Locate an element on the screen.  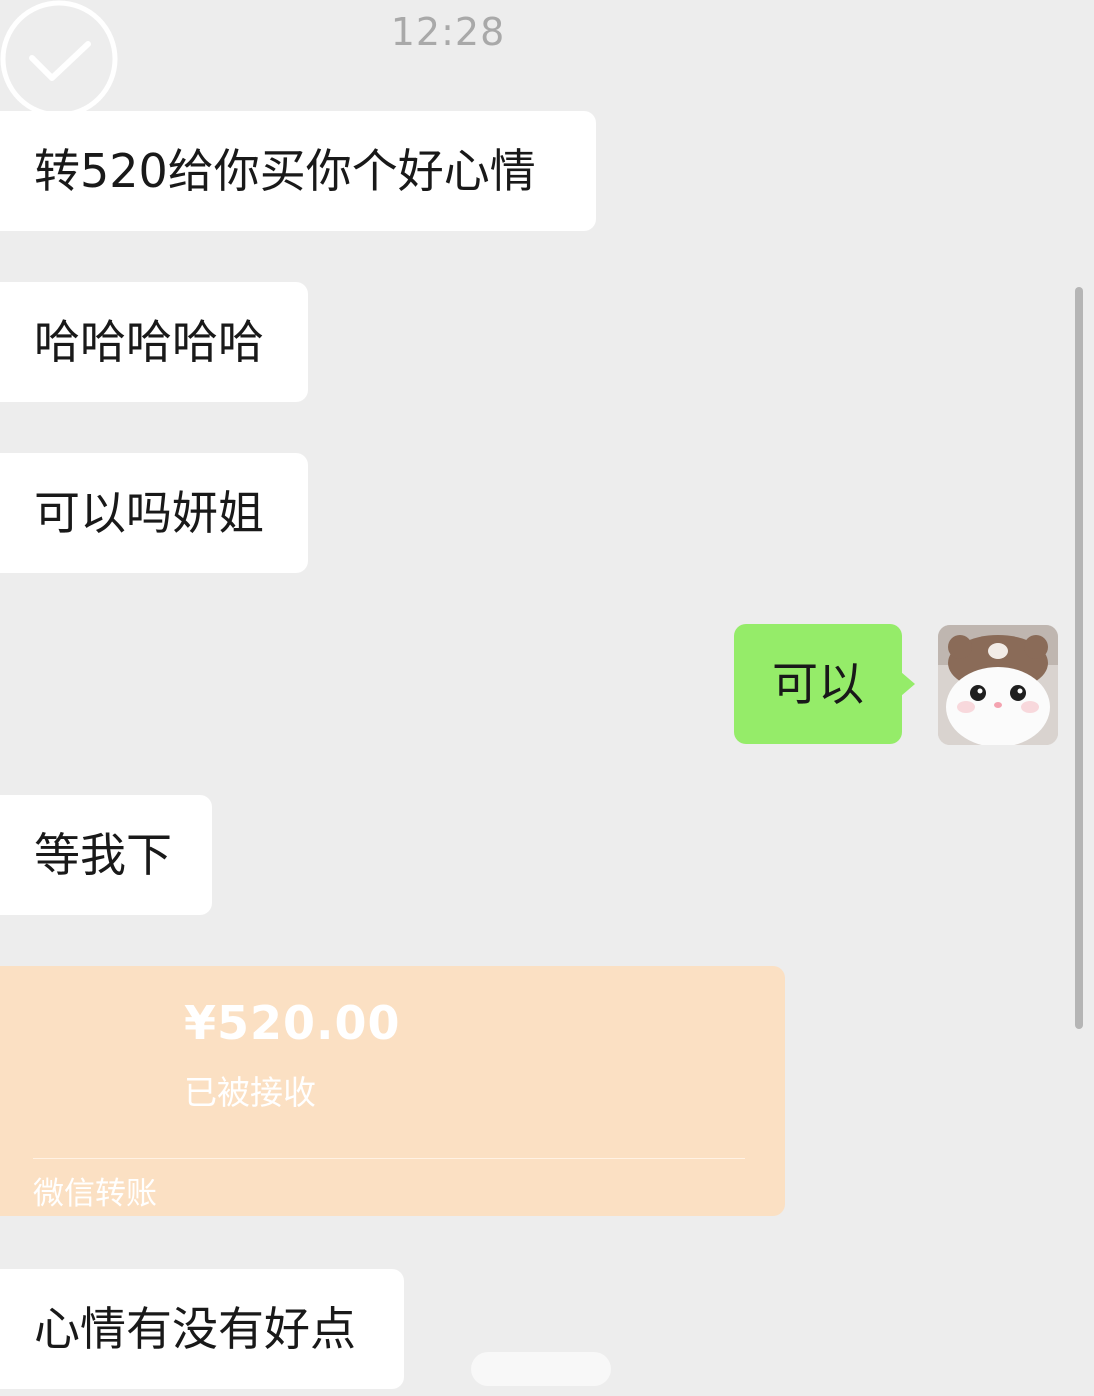
transfer-amount: ¥520.00 is located at coordinates (292, 1023).